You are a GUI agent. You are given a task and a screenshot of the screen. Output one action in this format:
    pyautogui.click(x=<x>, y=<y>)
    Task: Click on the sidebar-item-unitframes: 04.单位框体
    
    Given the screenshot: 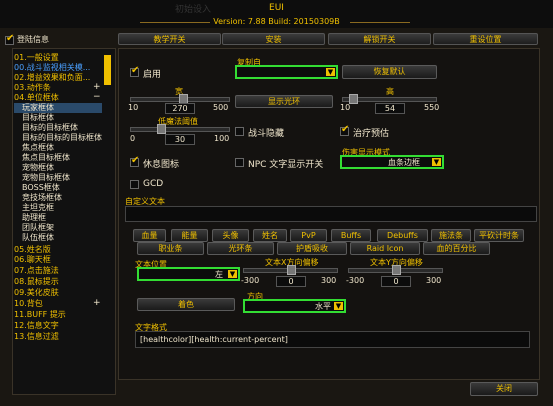 What is the action you would take?
    pyautogui.click(x=36, y=98)
    